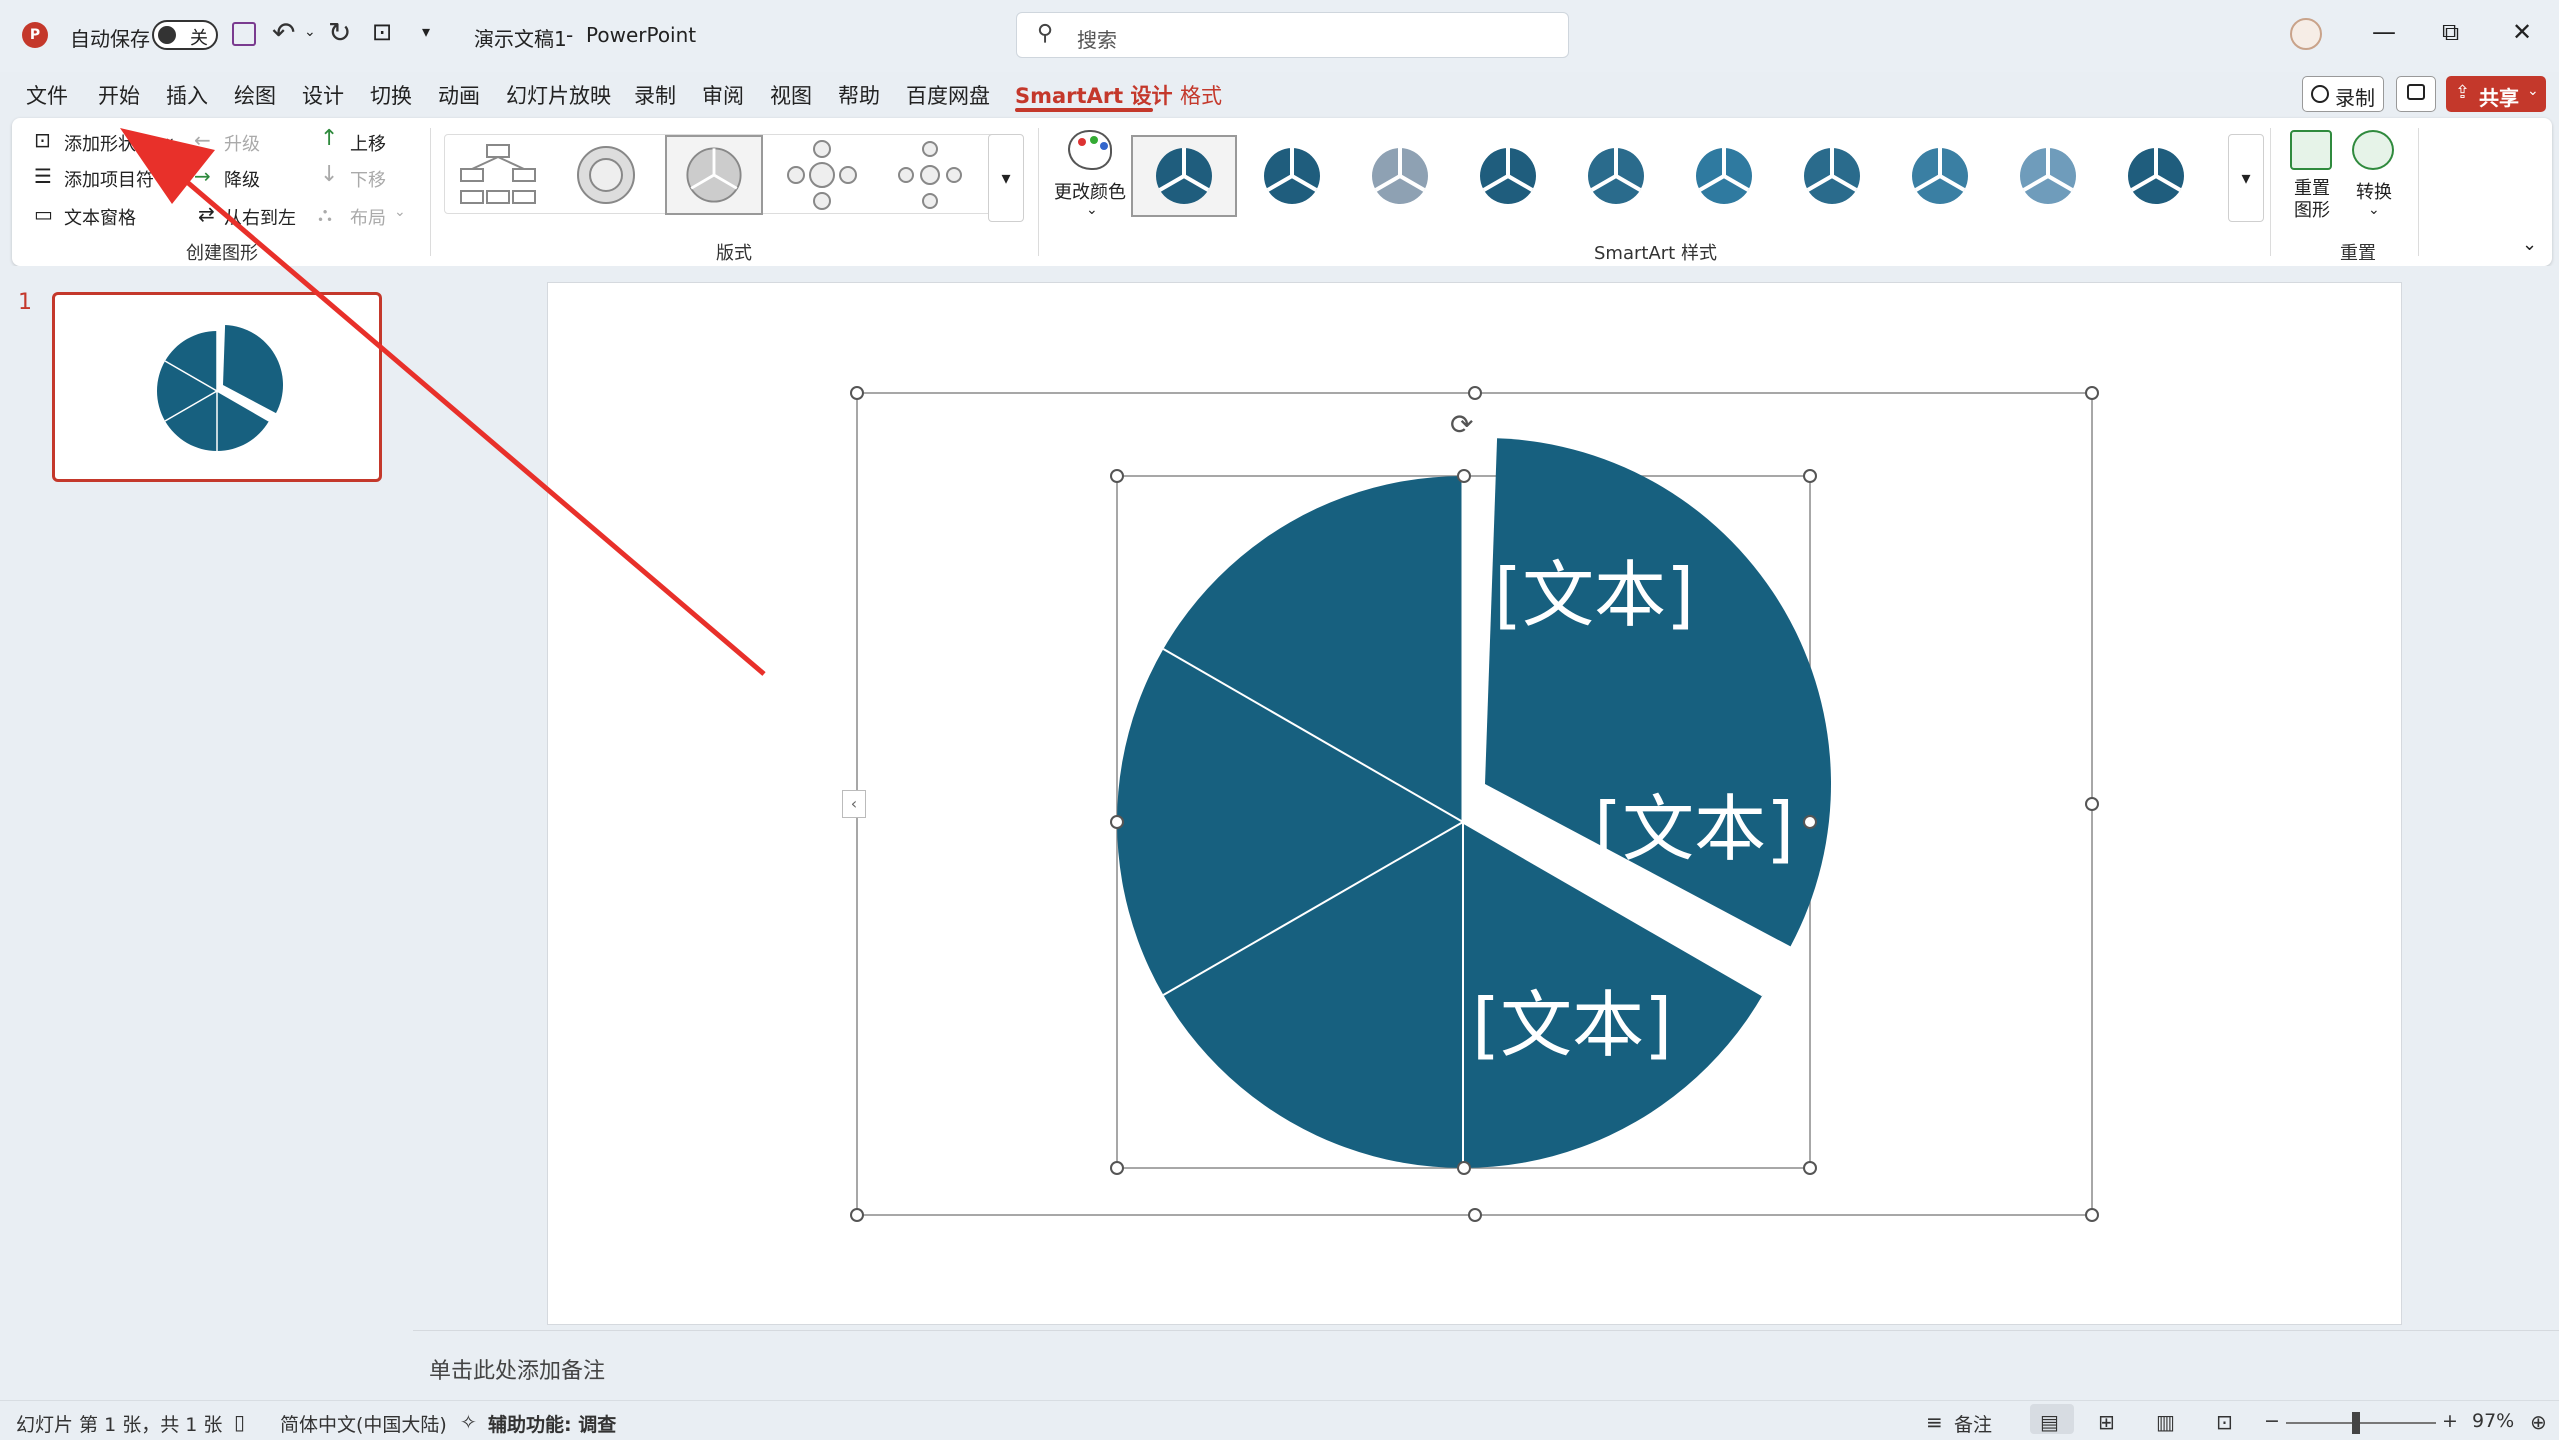 The height and width of the screenshot is (1440, 2559). What do you see at coordinates (2314, 200) in the screenshot?
I see `reset-graphic-button: 重置图形` at bounding box center [2314, 200].